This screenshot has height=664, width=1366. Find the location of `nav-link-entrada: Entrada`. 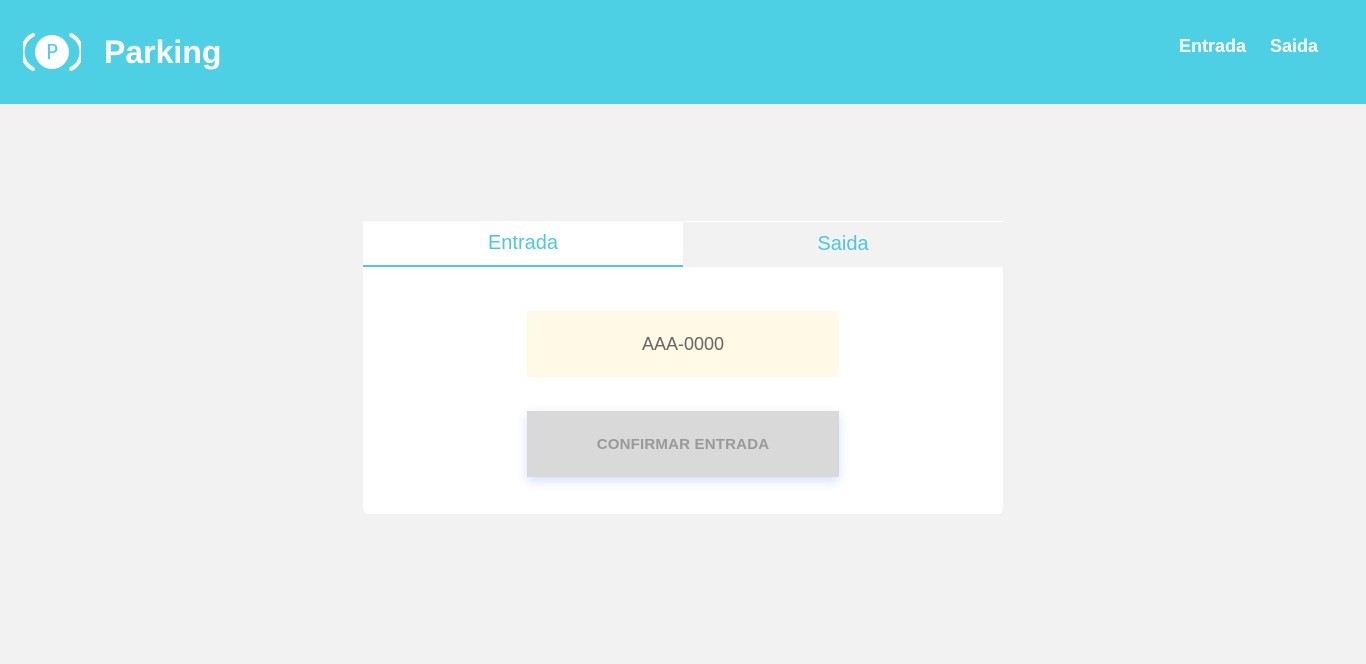

nav-link-entrada: Entrada is located at coordinates (1212, 46).